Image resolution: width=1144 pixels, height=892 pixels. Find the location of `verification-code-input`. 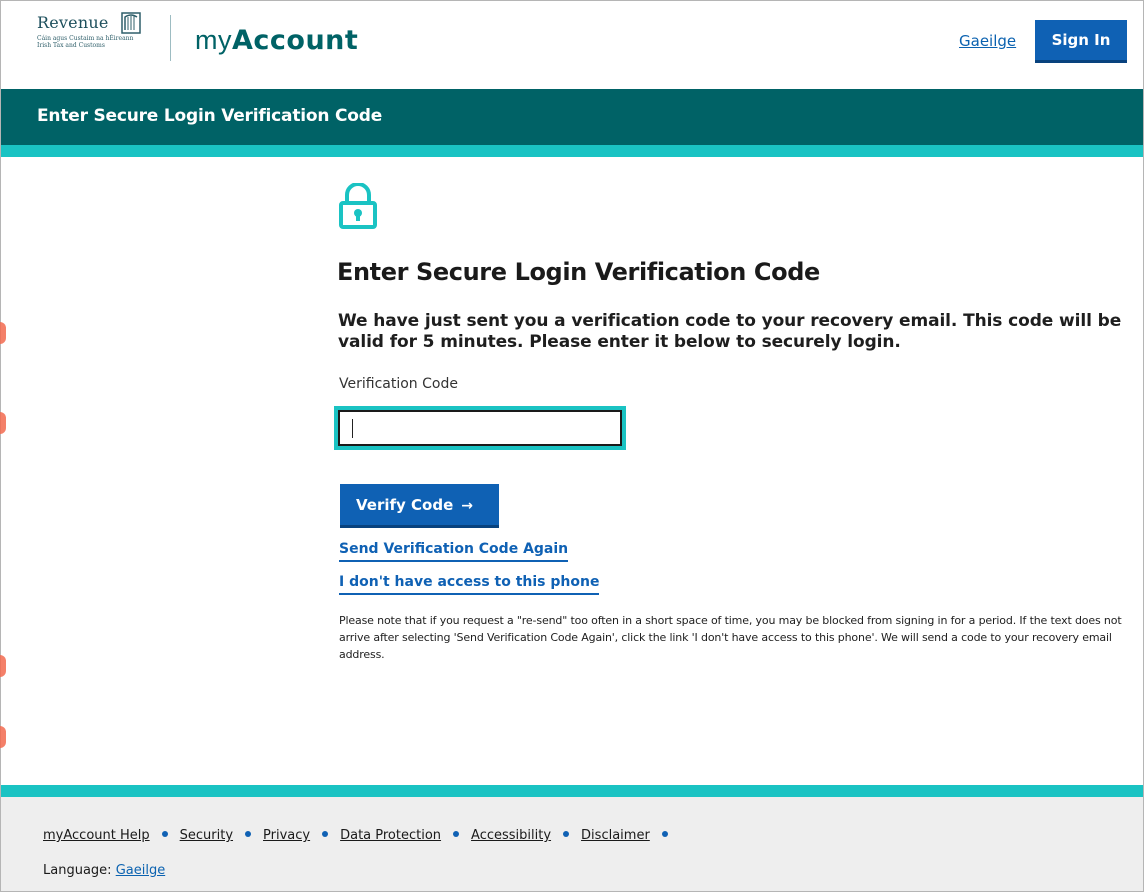

verification-code-input is located at coordinates (480, 428).